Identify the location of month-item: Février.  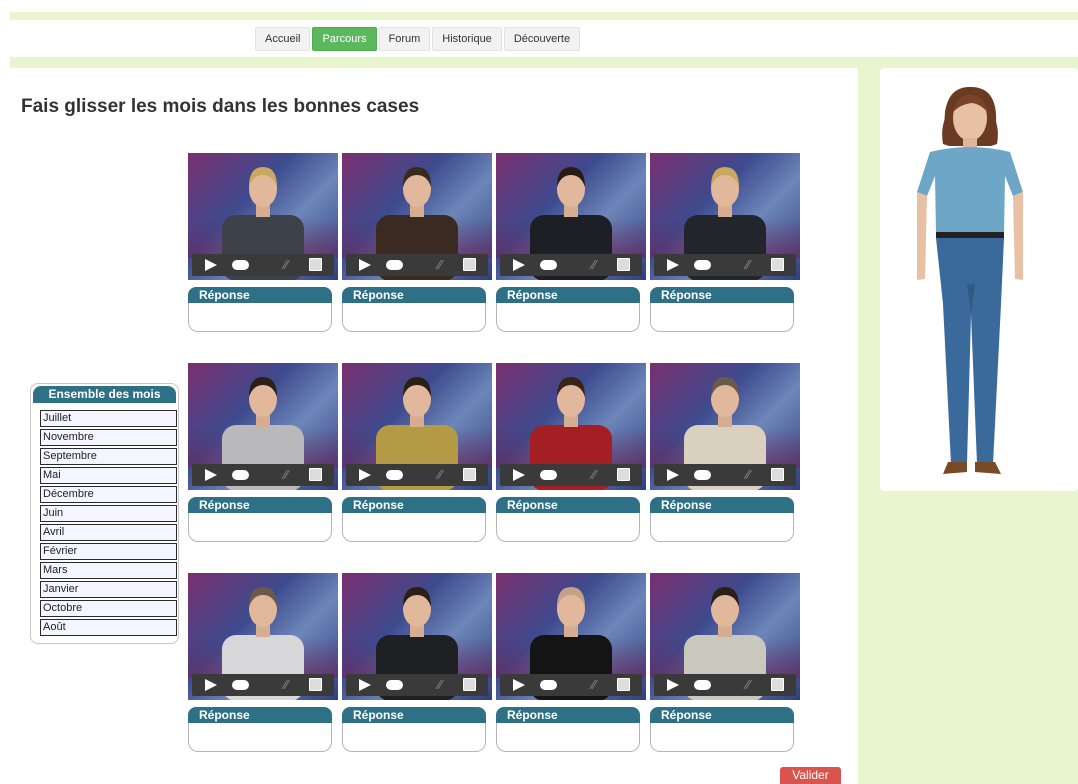
(108, 551).